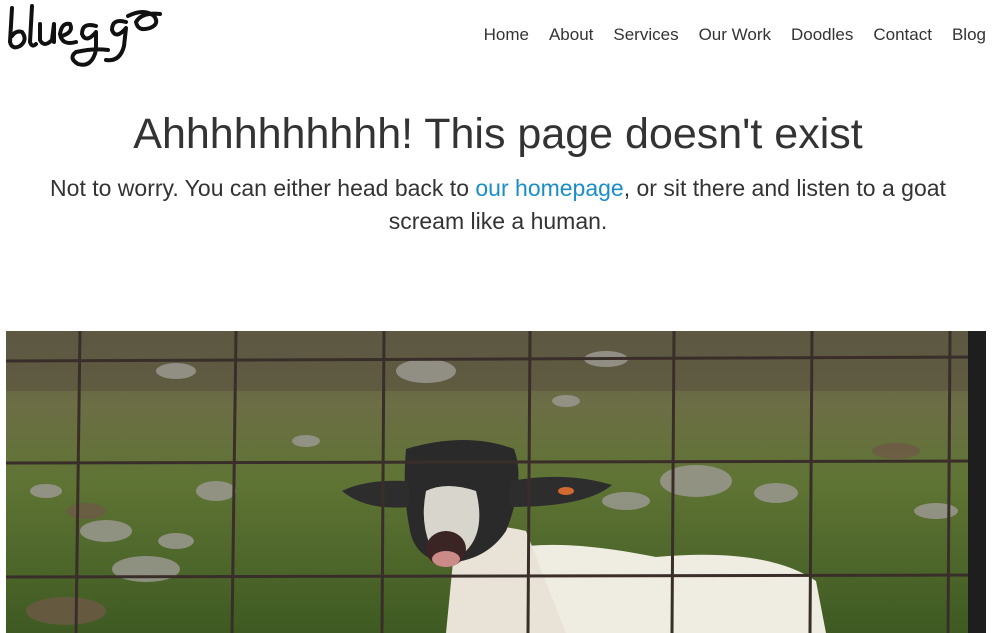  I want to click on nav-about: About, so click(571, 35).